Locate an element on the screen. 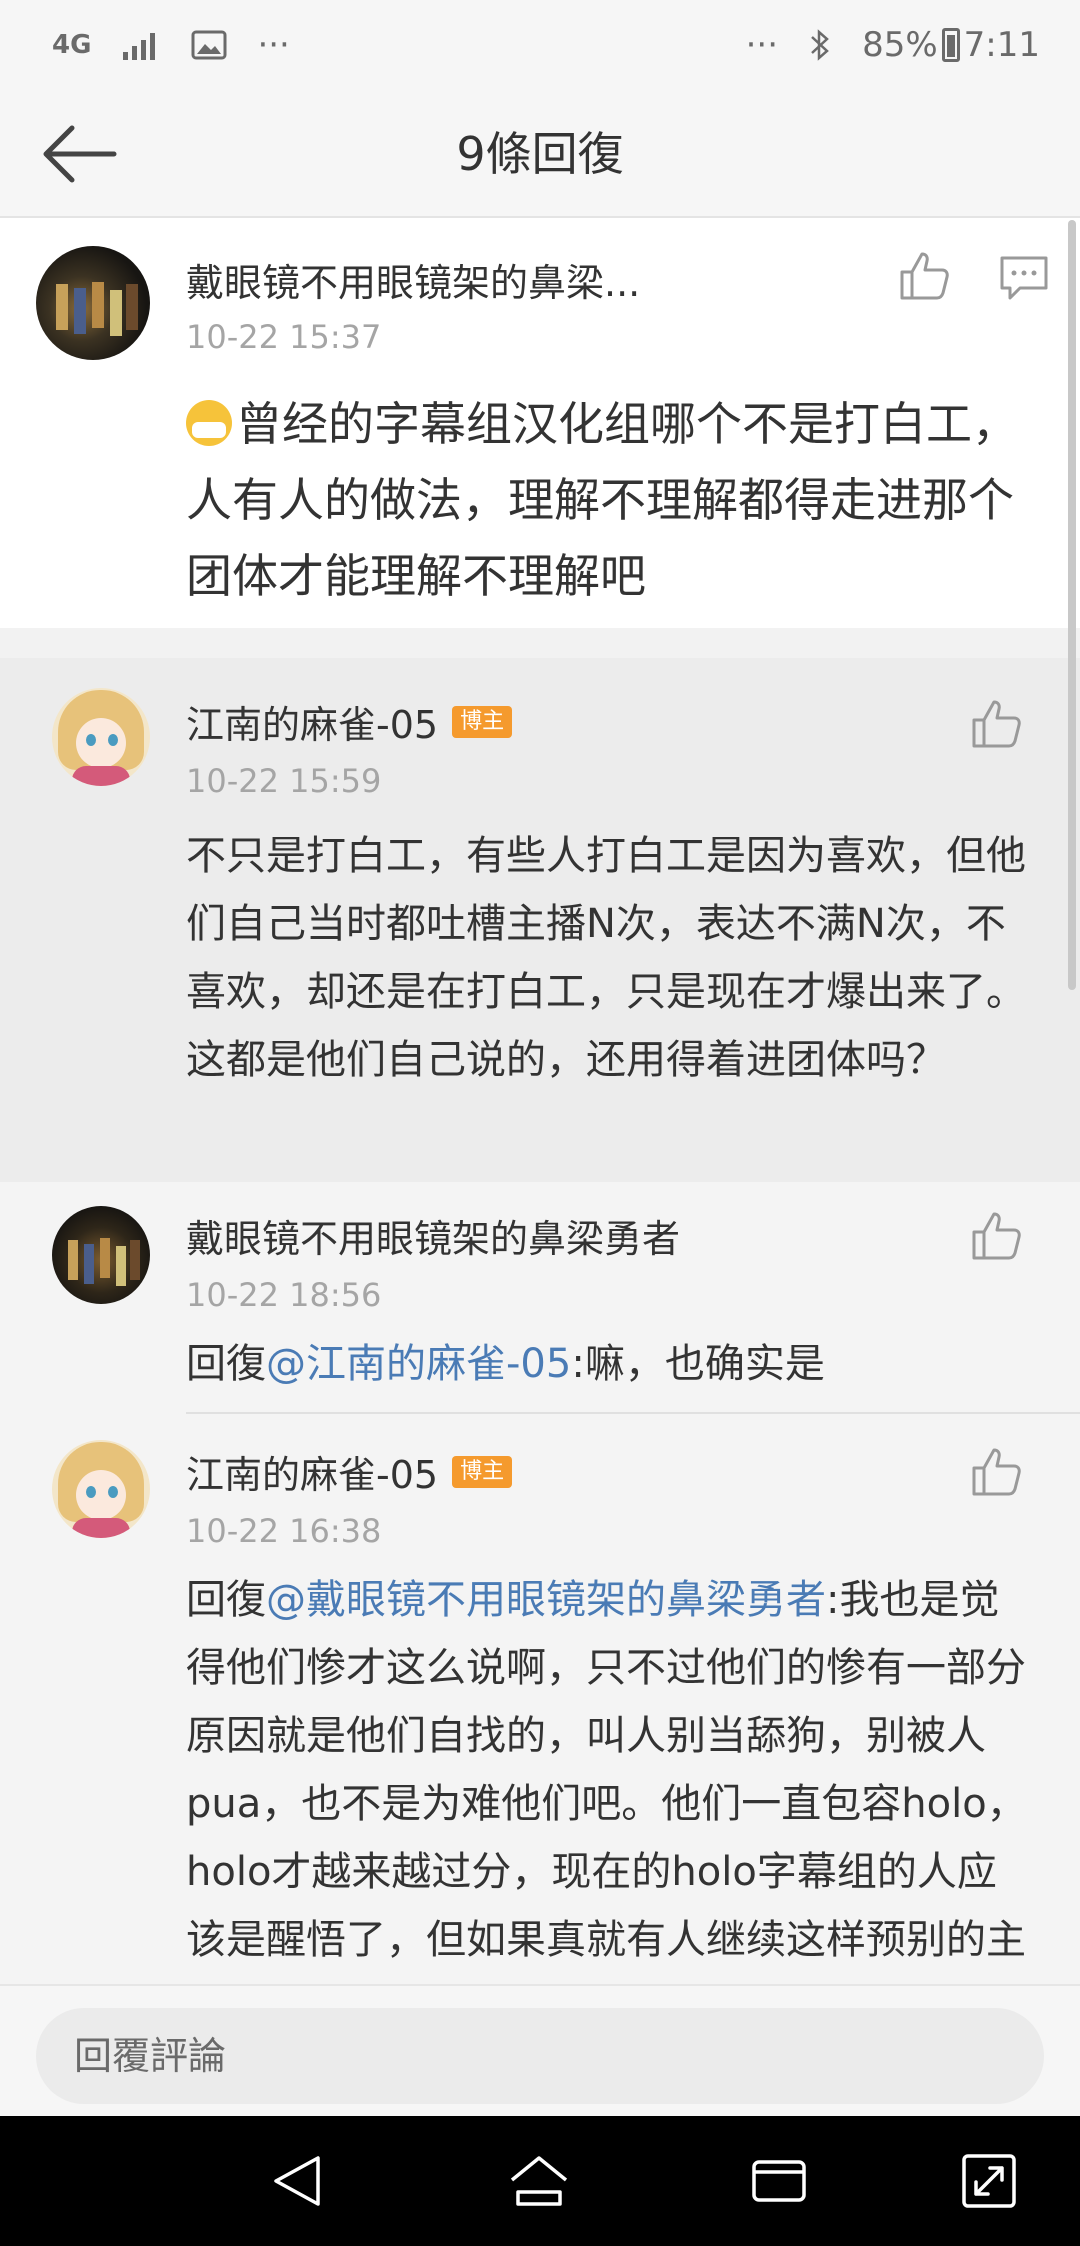 The height and width of the screenshot is (2246, 1080). reply-time: 10-22 15:59 is located at coordinates (284, 781).